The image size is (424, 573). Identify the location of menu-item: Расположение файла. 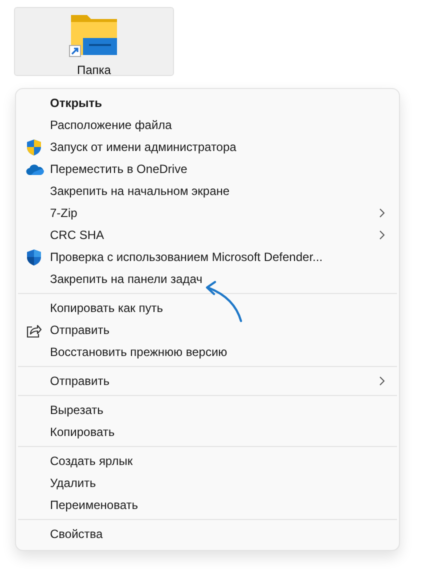
(207, 125).